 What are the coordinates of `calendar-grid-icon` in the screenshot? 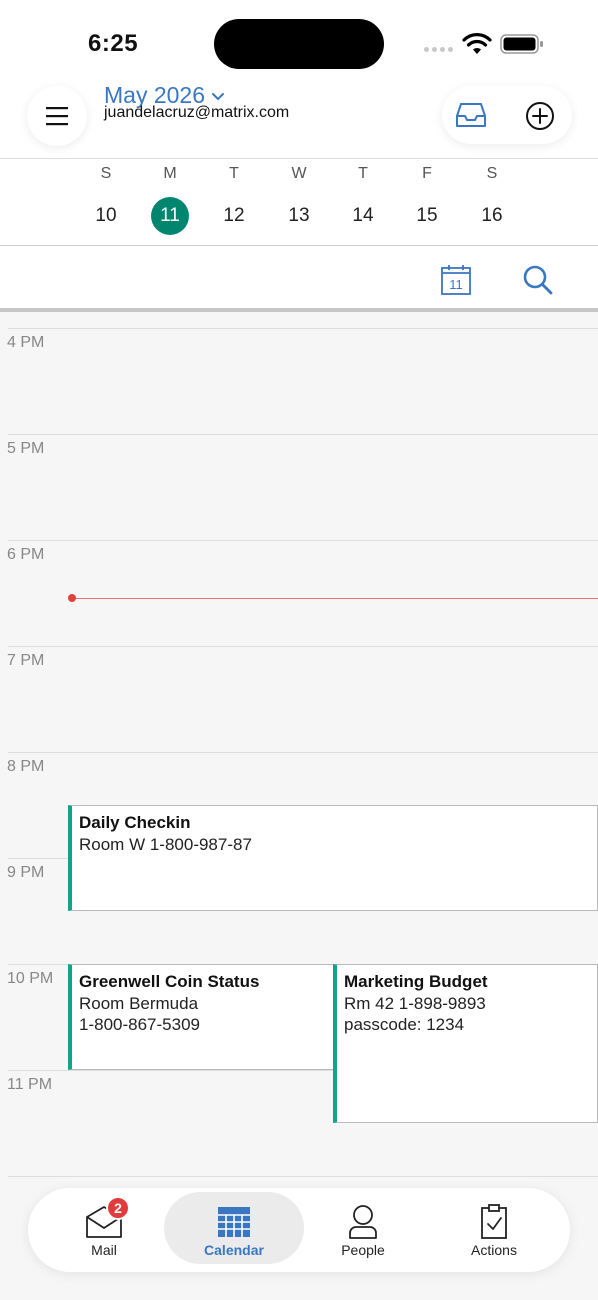 It's located at (234, 1222).